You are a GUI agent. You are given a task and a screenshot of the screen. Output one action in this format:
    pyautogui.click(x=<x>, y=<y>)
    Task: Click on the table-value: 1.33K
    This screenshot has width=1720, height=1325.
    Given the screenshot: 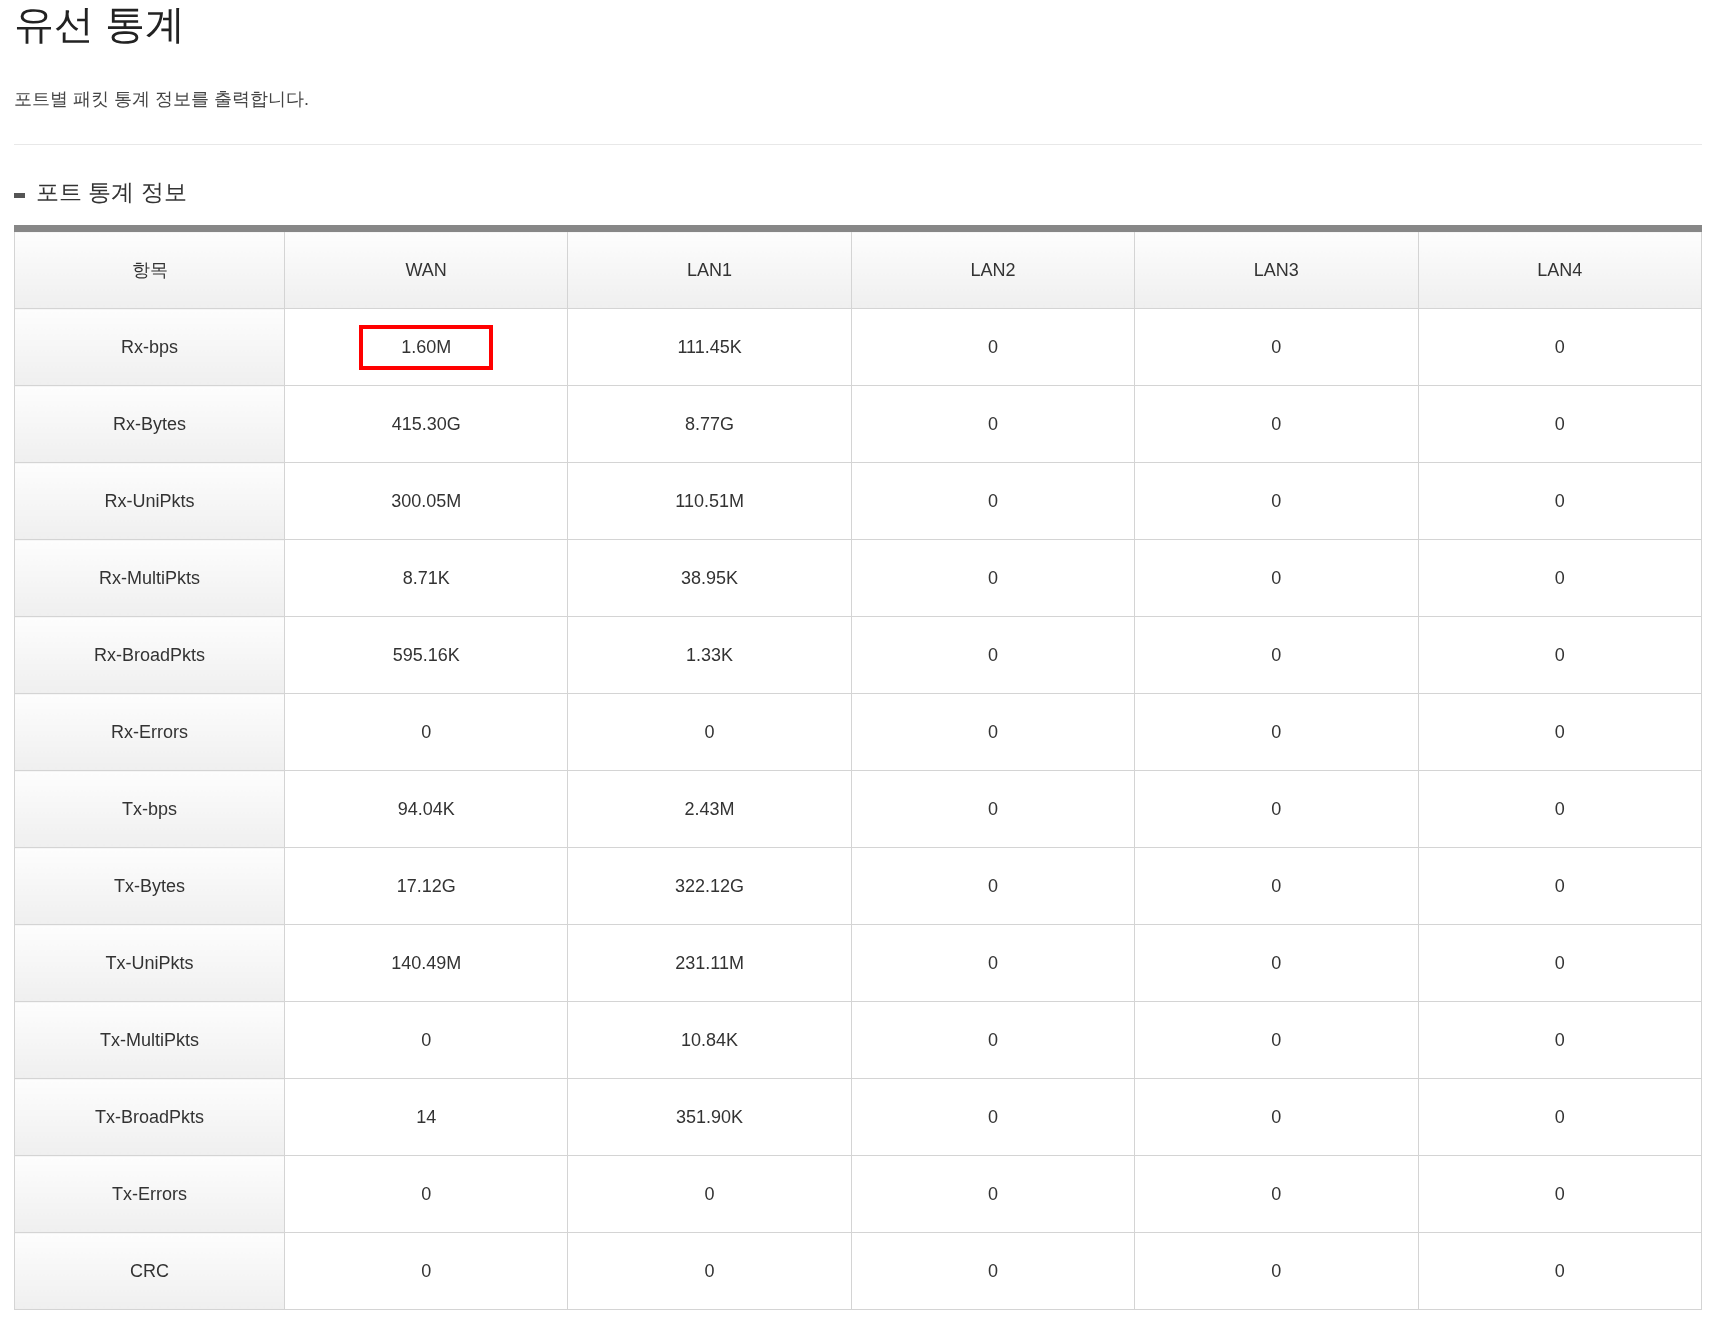 What is the action you would take?
    pyautogui.click(x=710, y=655)
    